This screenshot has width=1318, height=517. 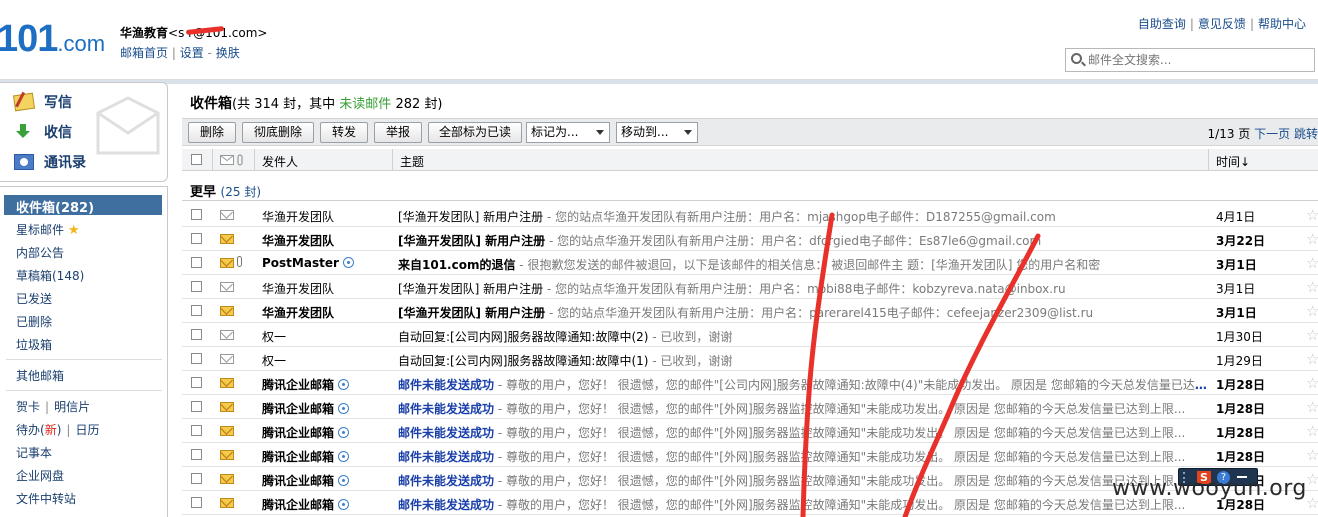 What do you see at coordinates (241, 192) in the screenshot?
I see `group-count: (25 封)` at bounding box center [241, 192].